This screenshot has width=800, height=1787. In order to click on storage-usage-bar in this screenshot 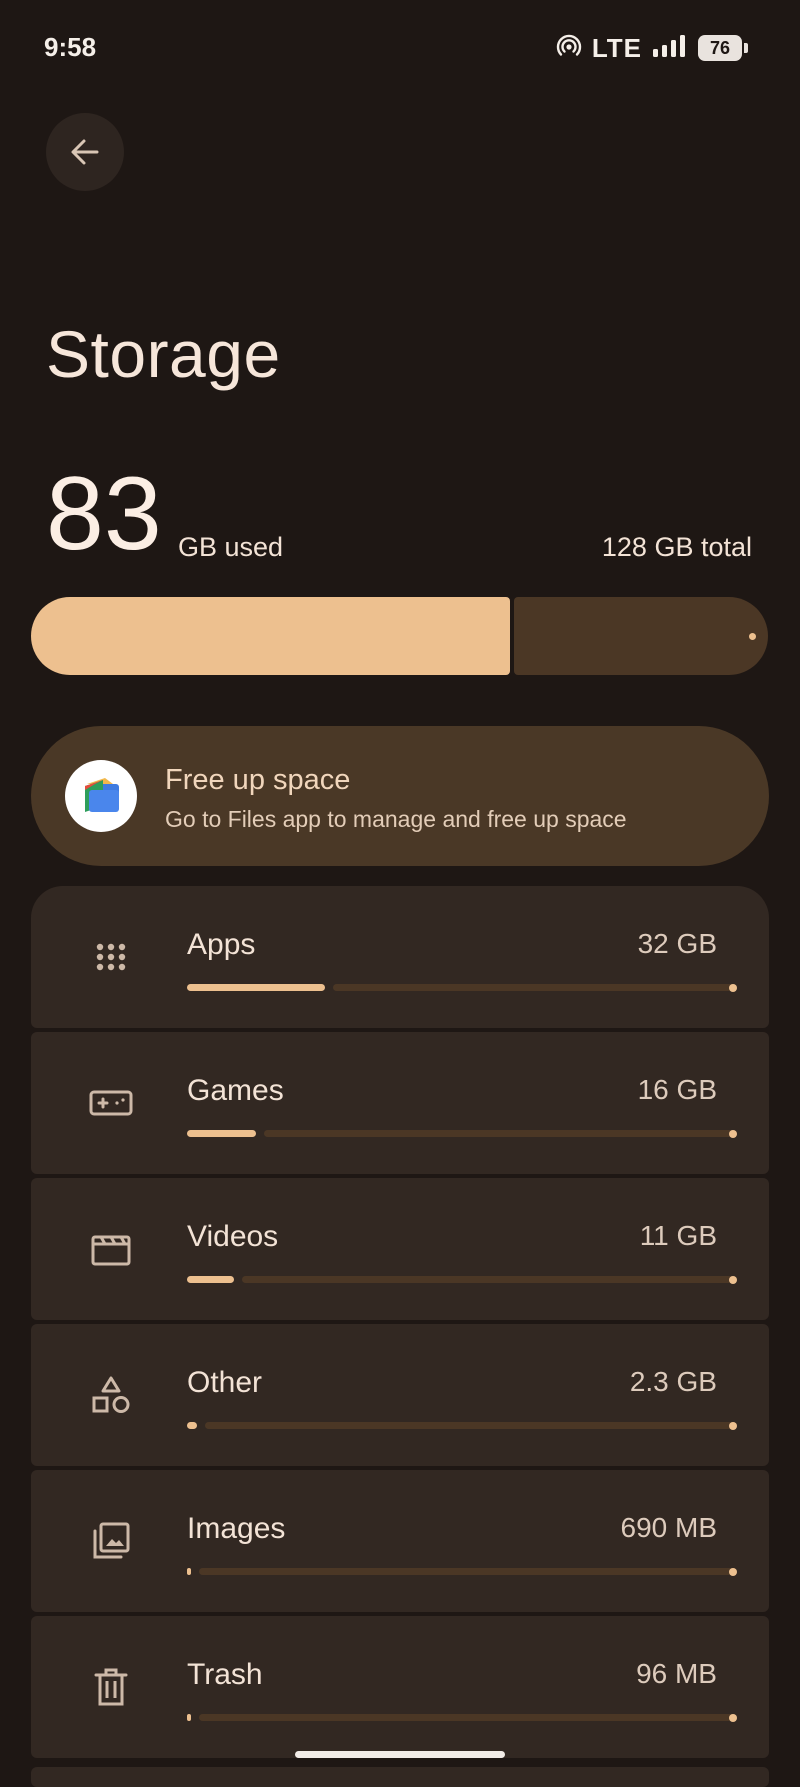, I will do `click(399, 636)`.